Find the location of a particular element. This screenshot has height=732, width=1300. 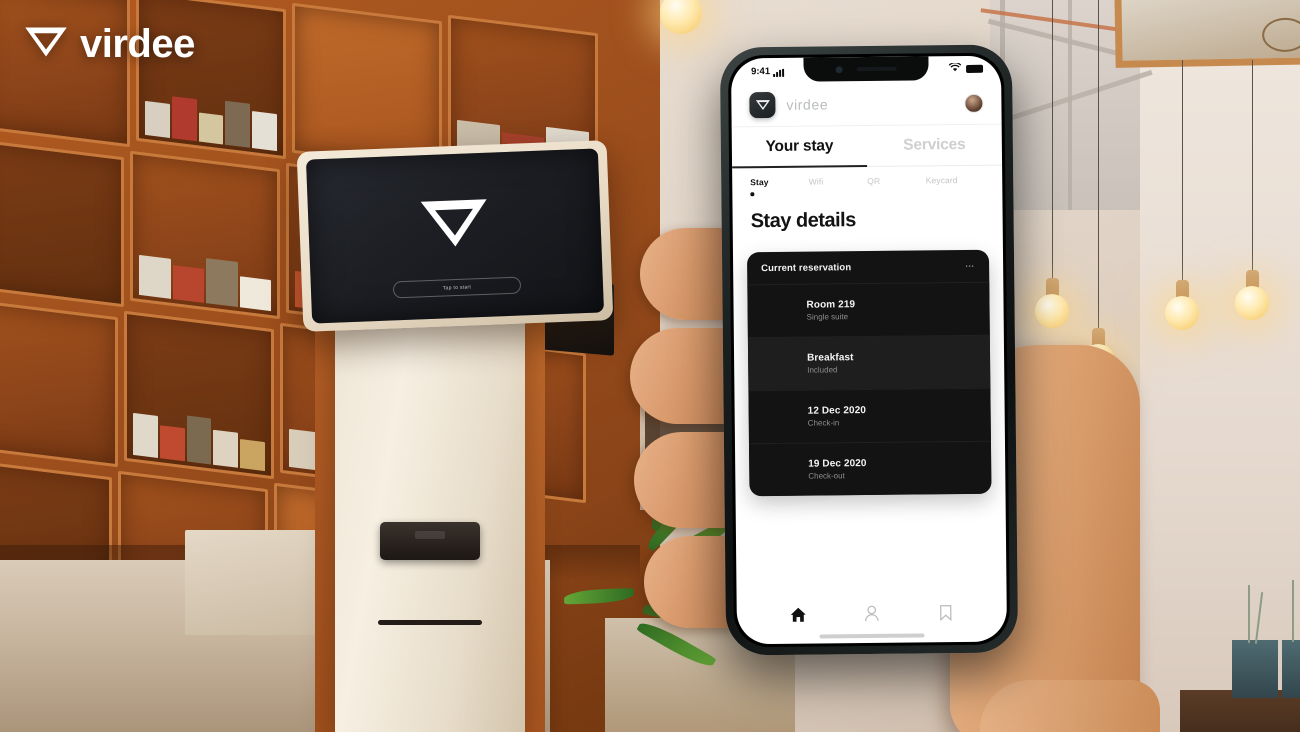

table-row: Breakfast Included is located at coordinates (869, 362).